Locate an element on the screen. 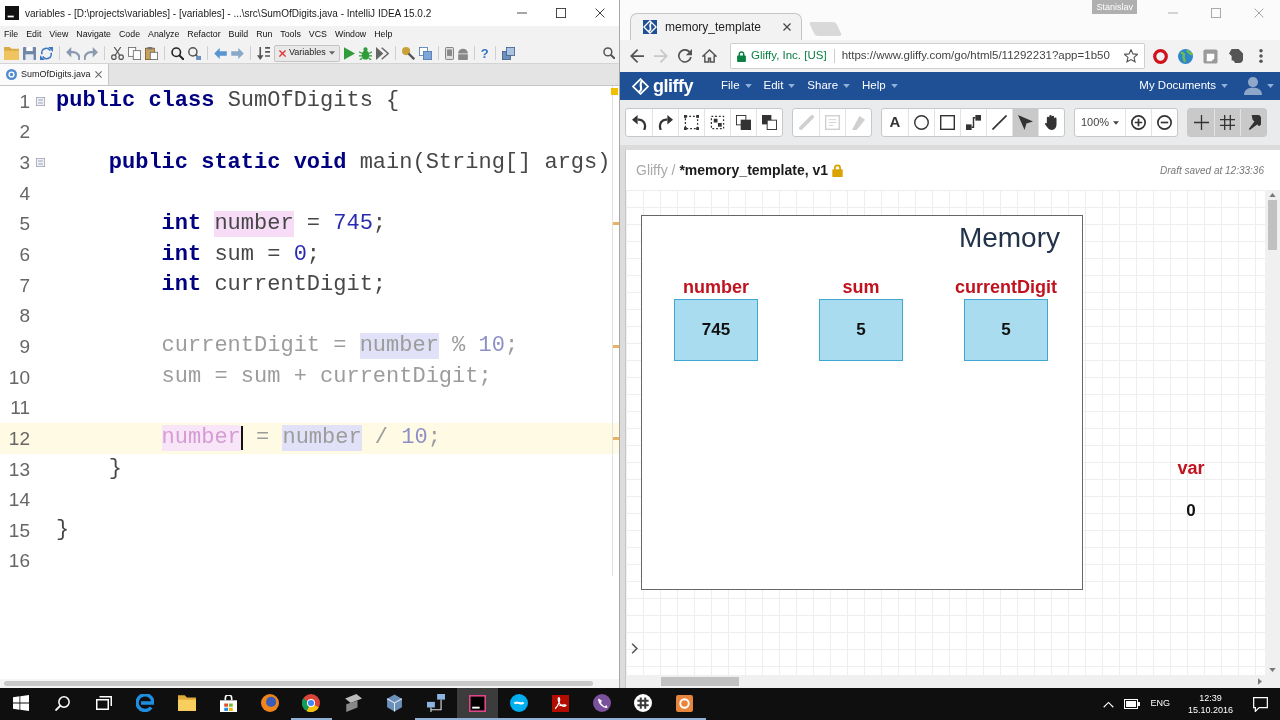  menu-item: View is located at coordinates (59, 34).